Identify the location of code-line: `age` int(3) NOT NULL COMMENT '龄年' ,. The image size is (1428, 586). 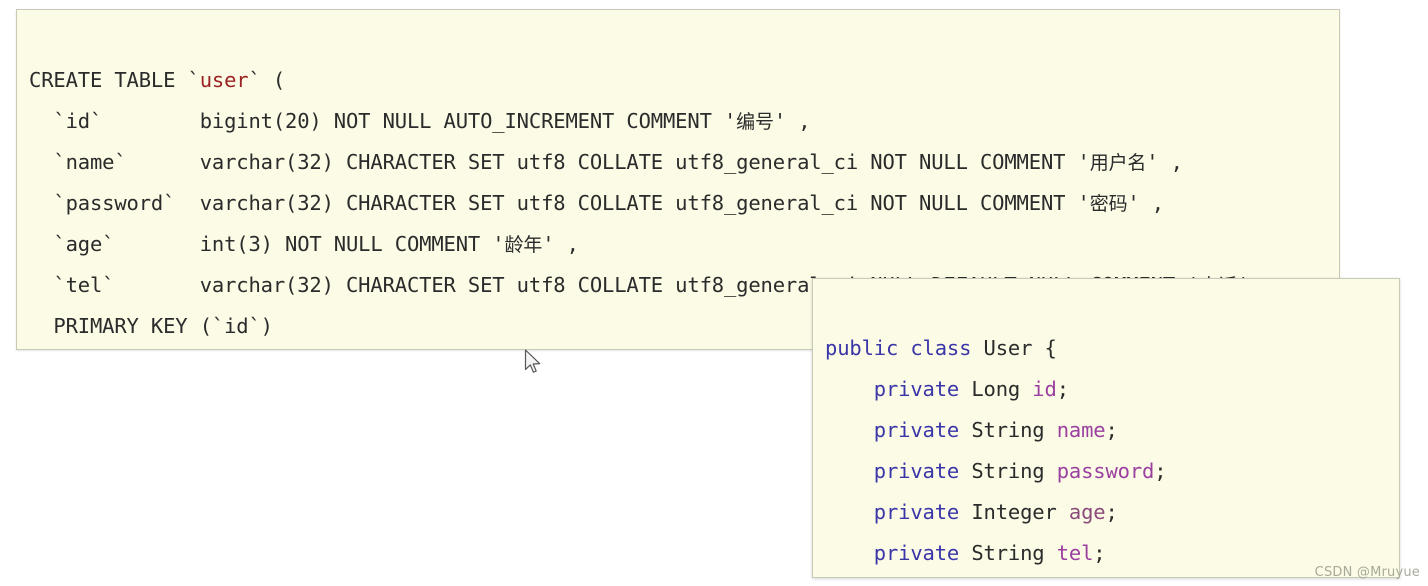
(684, 244).